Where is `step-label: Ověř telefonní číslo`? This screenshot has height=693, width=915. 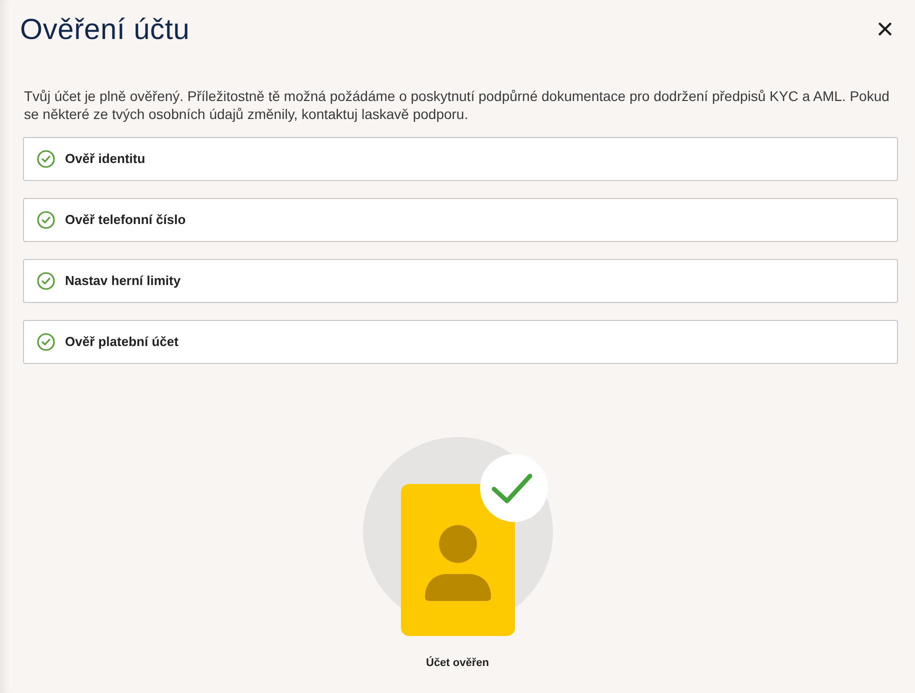 step-label: Ověř telefonní číslo is located at coordinates (125, 220).